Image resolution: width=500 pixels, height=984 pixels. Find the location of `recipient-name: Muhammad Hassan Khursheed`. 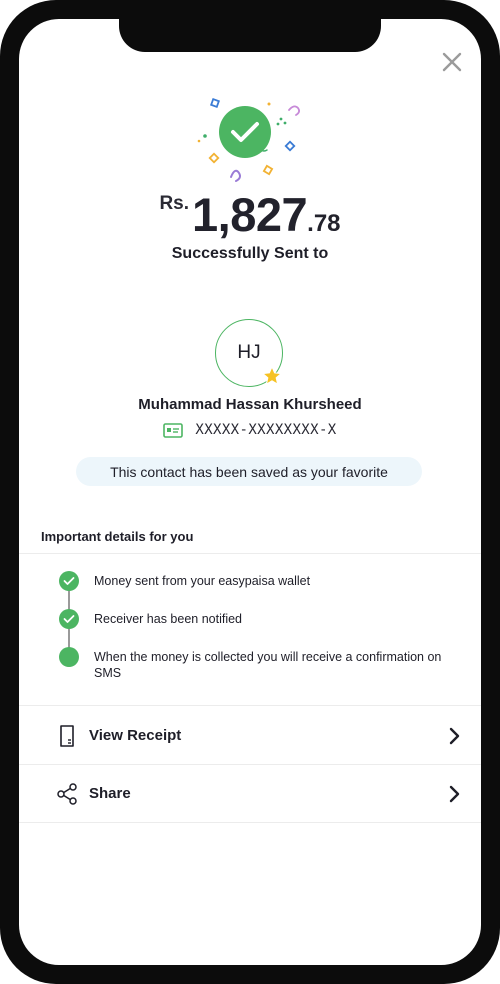

recipient-name: Muhammad Hassan Khursheed is located at coordinates (250, 404).